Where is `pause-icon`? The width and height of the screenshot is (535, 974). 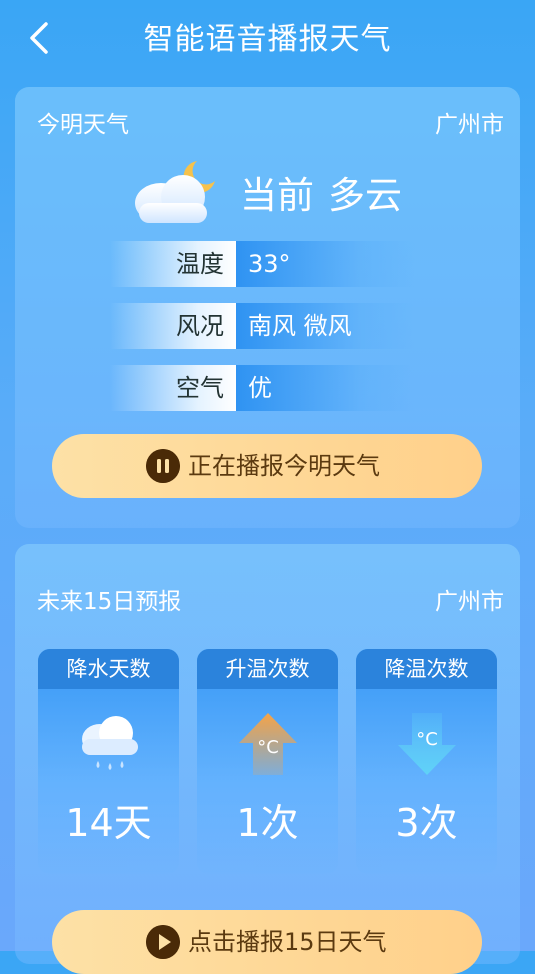 pause-icon is located at coordinates (163, 466).